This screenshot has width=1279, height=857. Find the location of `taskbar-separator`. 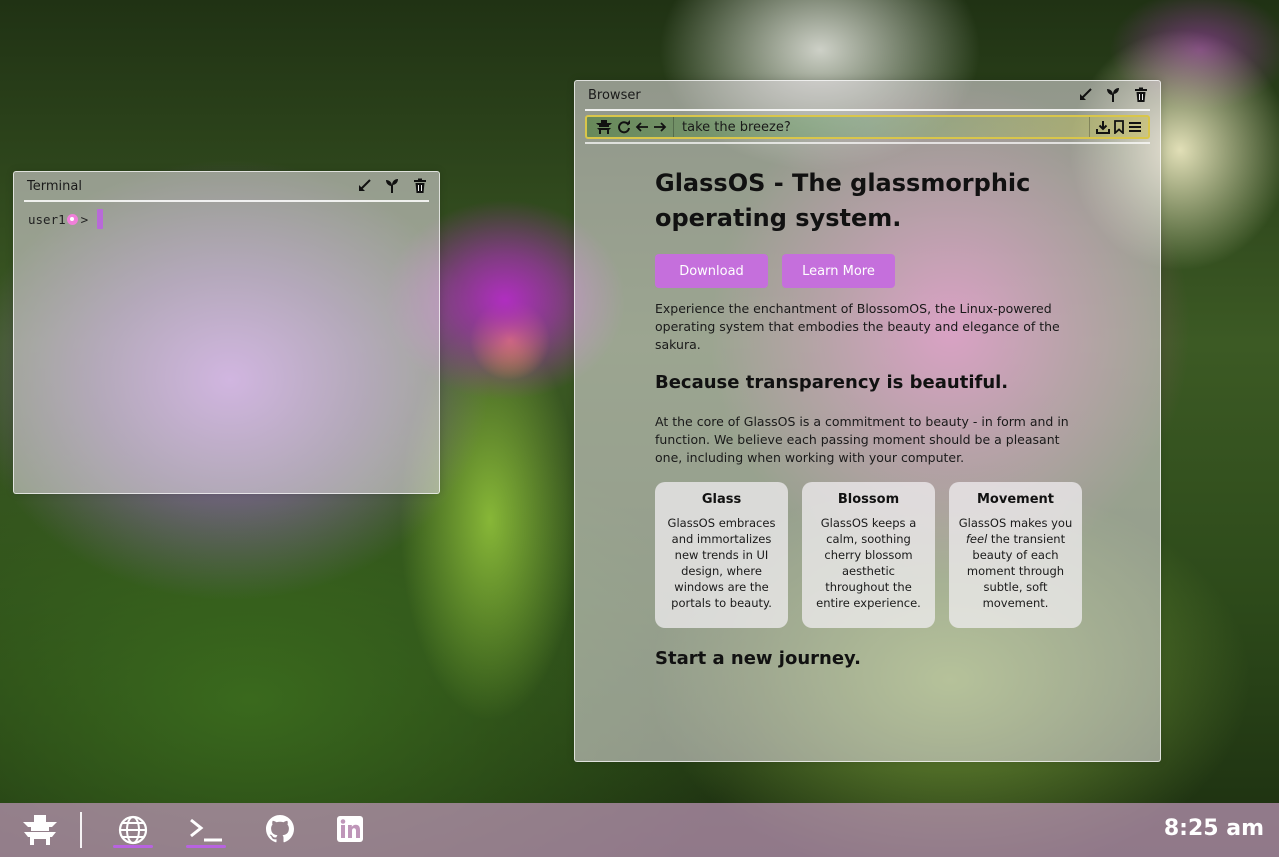

taskbar-separator is located at coordinates (81, 830).